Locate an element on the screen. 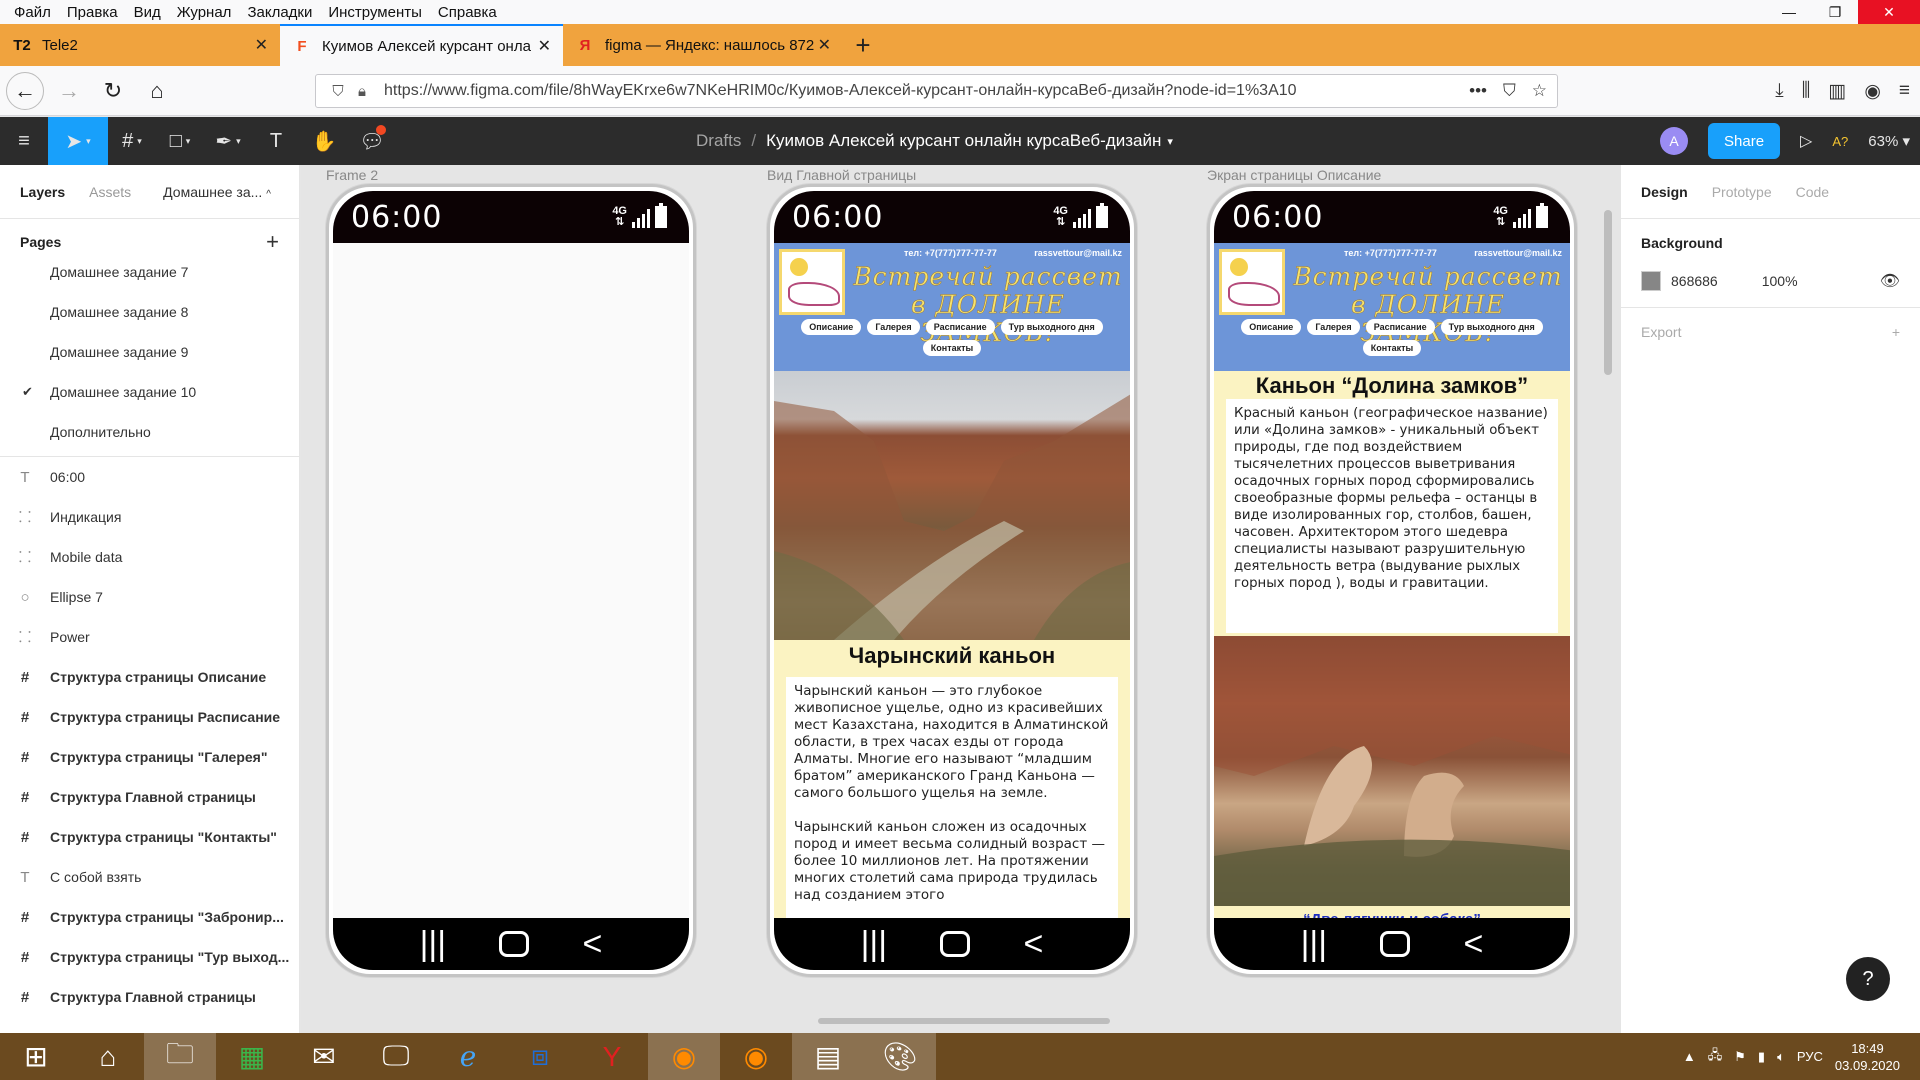  site-menu-description: Описание is located at coordinates (1271, 327).